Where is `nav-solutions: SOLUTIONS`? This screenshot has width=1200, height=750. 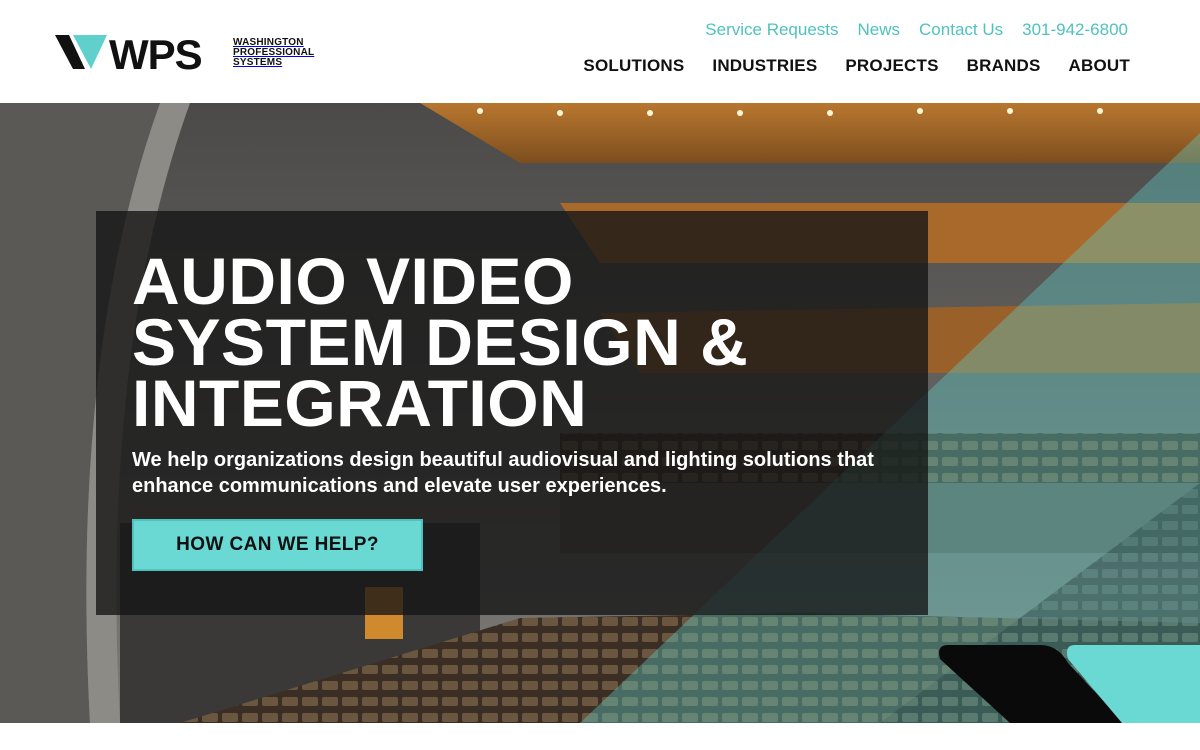
nav-solutions: SOLUTIONS is located at coordinates (633, 66).